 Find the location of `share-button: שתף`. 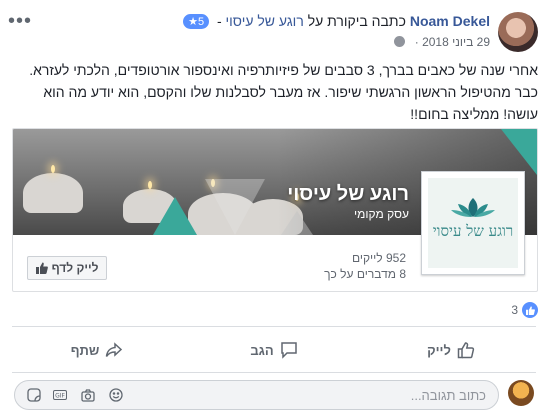

share-button: שתף is located at coordinates (97, 350).